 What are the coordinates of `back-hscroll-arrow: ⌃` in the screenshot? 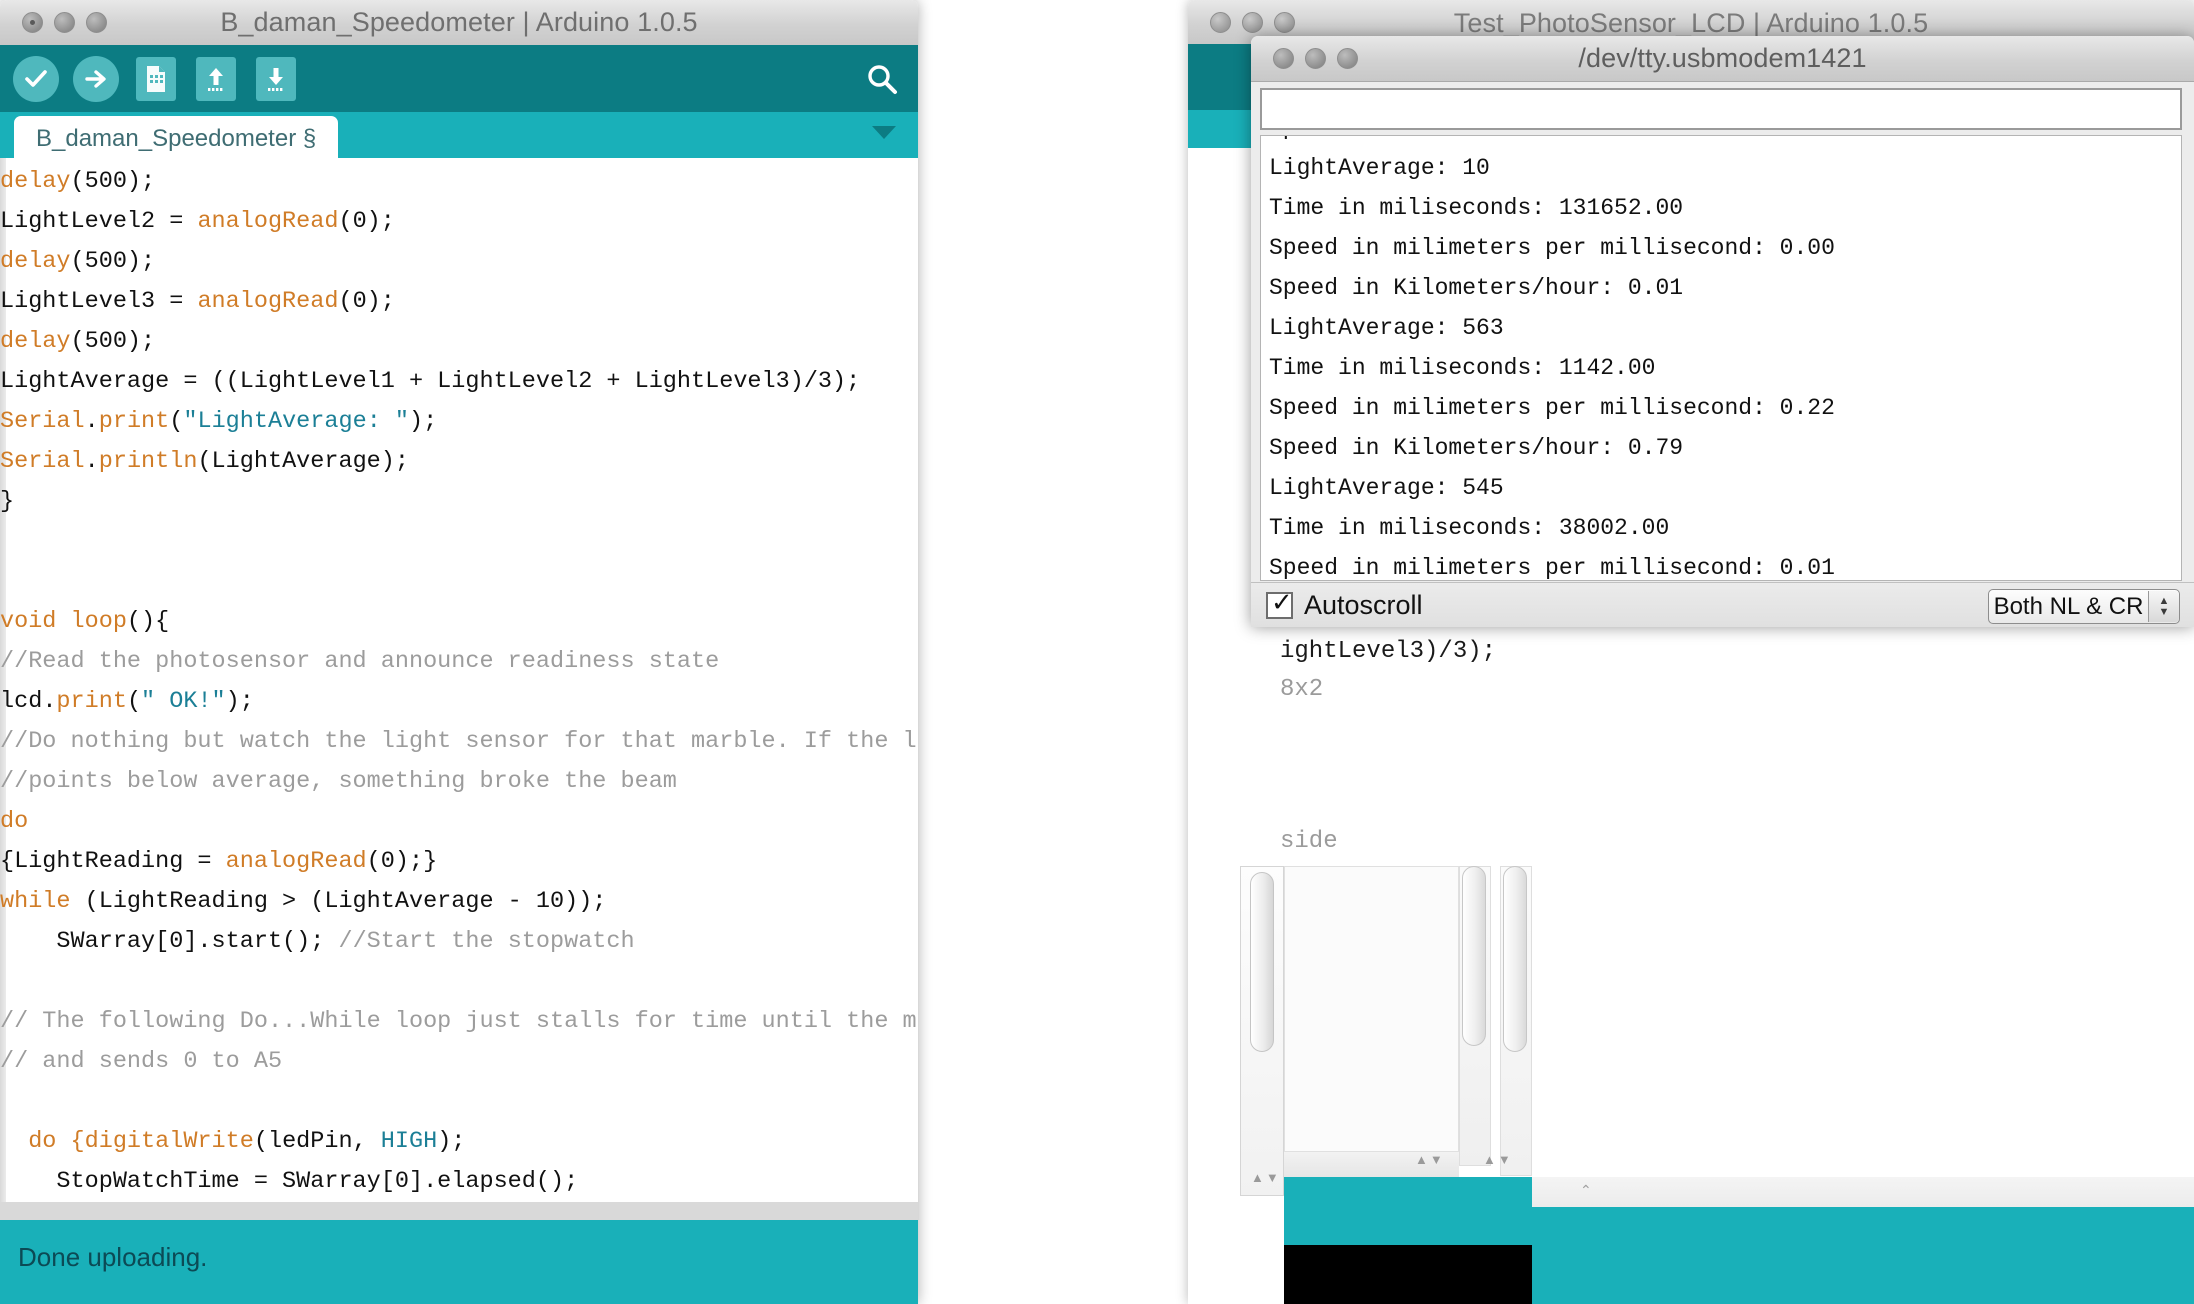 It's located at (1586, 1190).